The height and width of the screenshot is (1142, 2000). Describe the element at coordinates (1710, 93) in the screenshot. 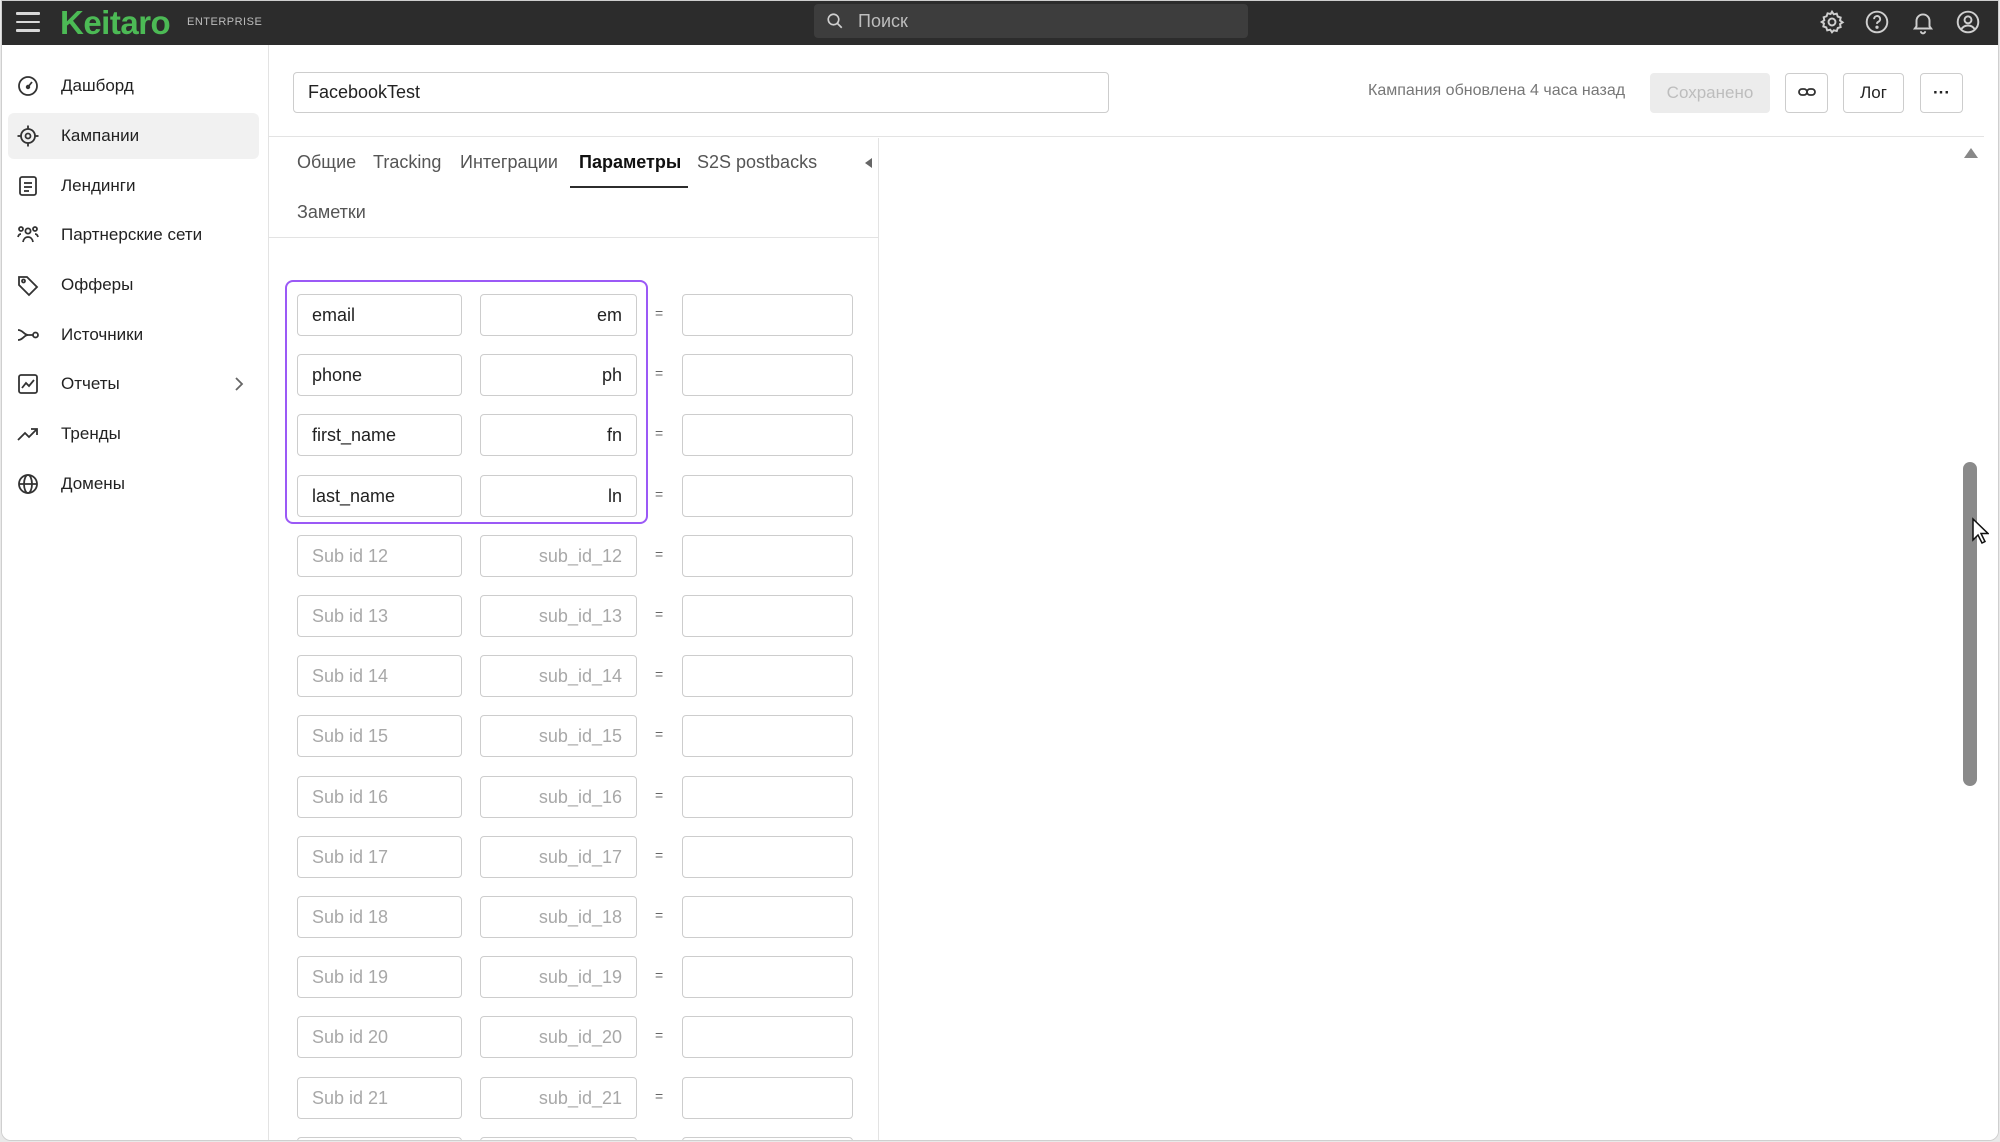

I see `save-button: Сохранено` at that location.